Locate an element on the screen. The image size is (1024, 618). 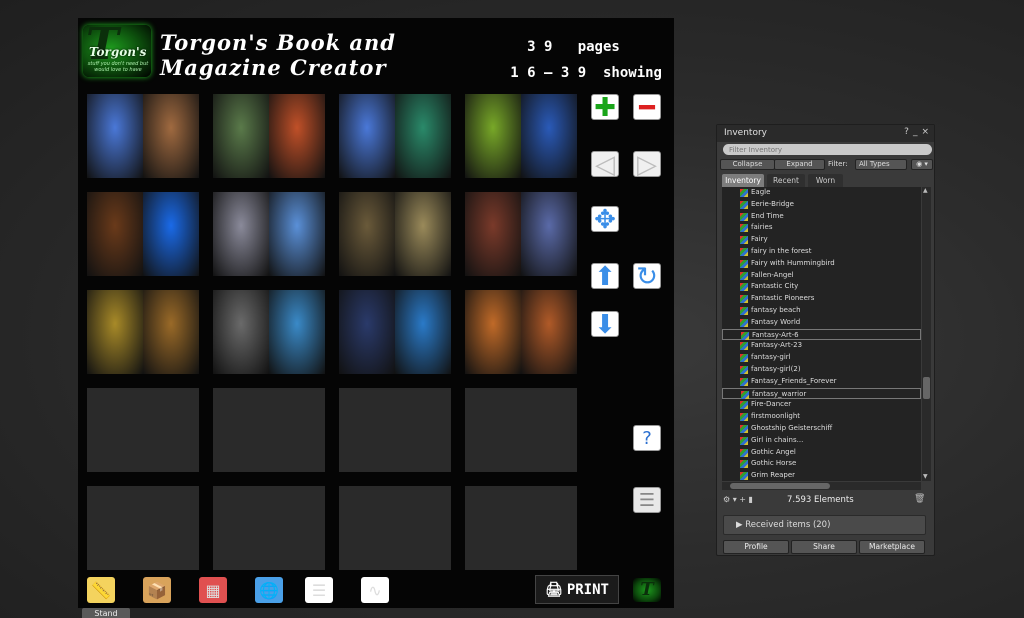
horizontal-scrollbar is located at coordinates (821, 486).